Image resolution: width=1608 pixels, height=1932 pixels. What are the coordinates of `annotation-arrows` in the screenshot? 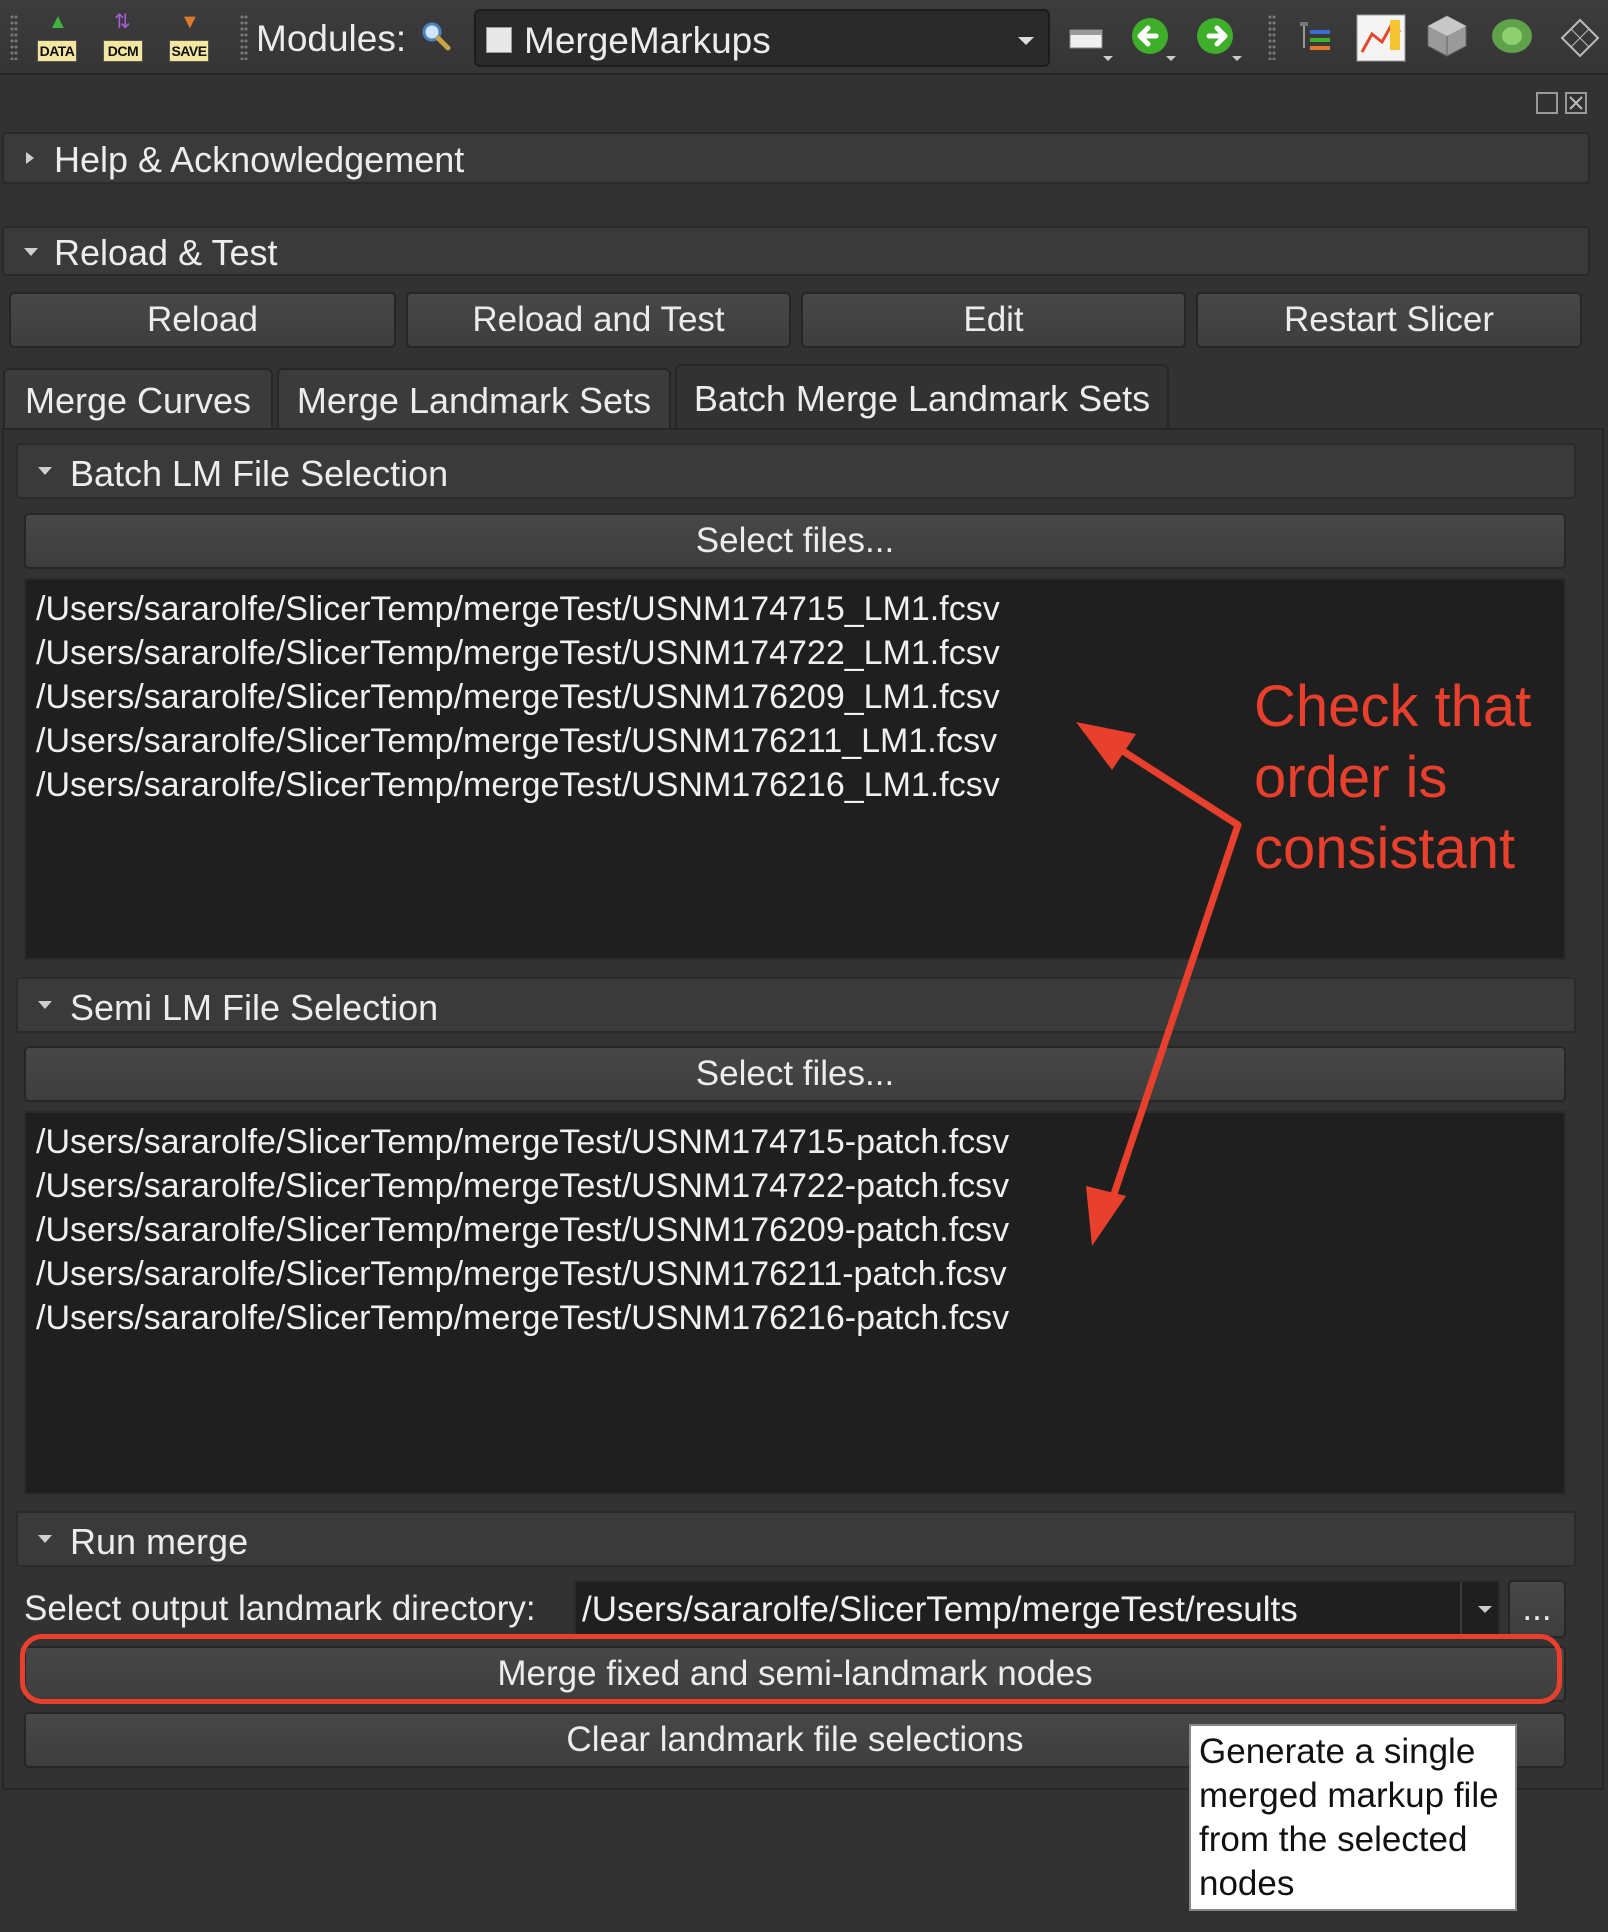 It's located at (1159, 984).